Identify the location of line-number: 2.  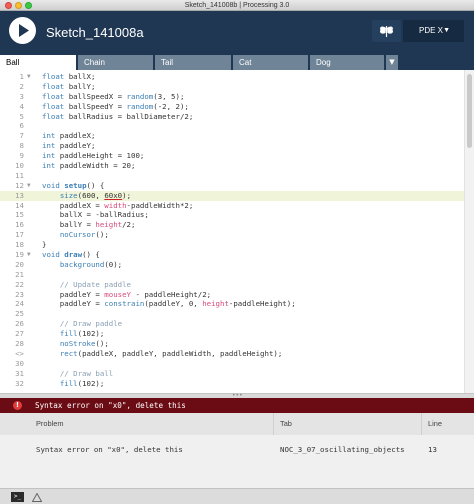
(21, 86).